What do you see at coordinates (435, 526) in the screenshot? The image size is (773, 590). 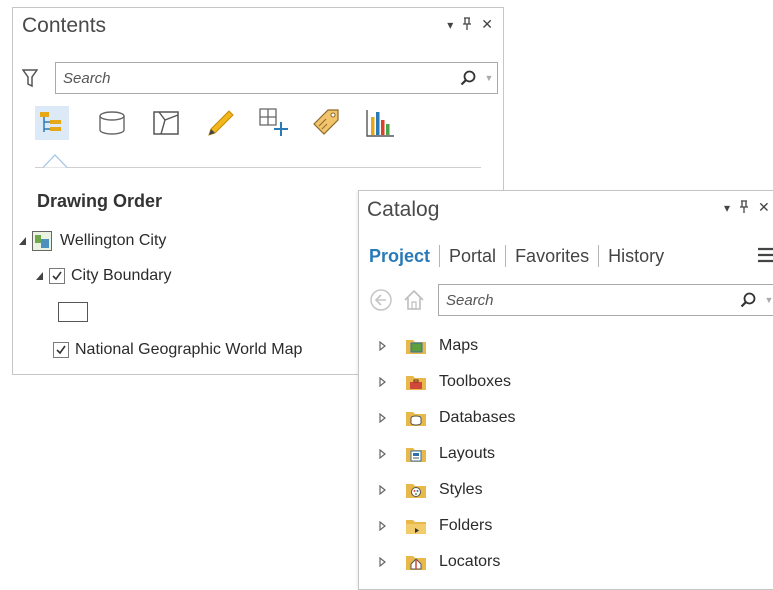 I see `catalog-item-folders: Folders` at bounding box center [435, 526].